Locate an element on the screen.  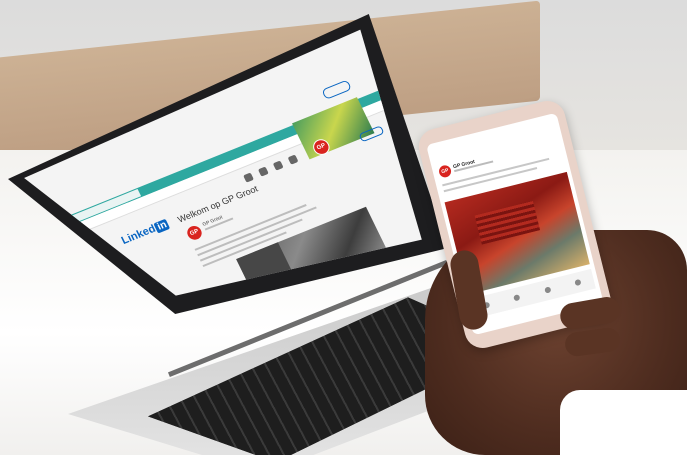
linkedin-logo: Linkedin is located at coordinates (145, 232).